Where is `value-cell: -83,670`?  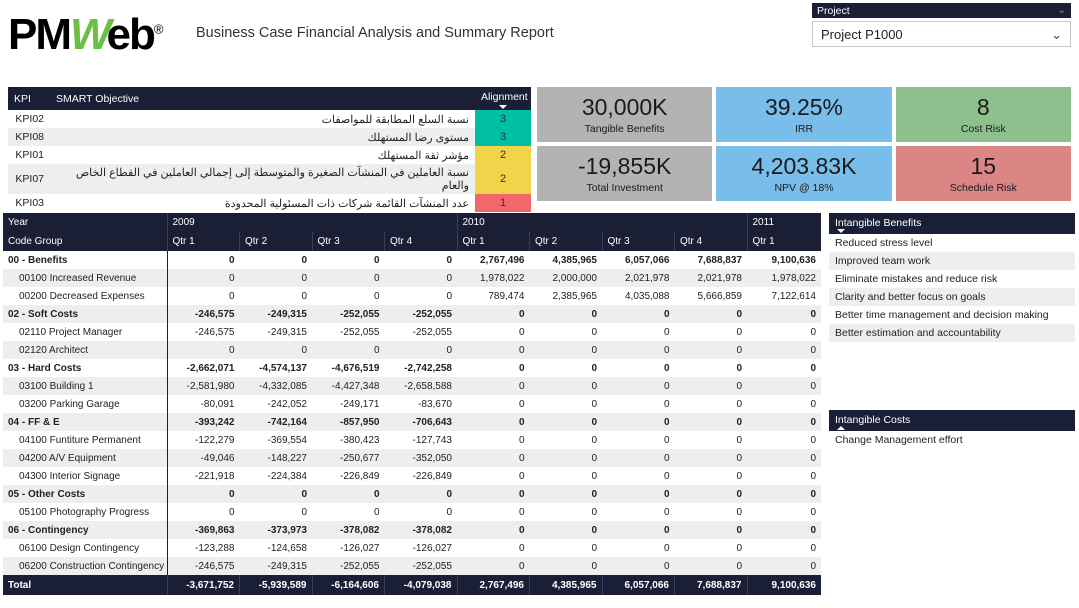 value-cell: -83,670 is located at coordinates (420, 404).